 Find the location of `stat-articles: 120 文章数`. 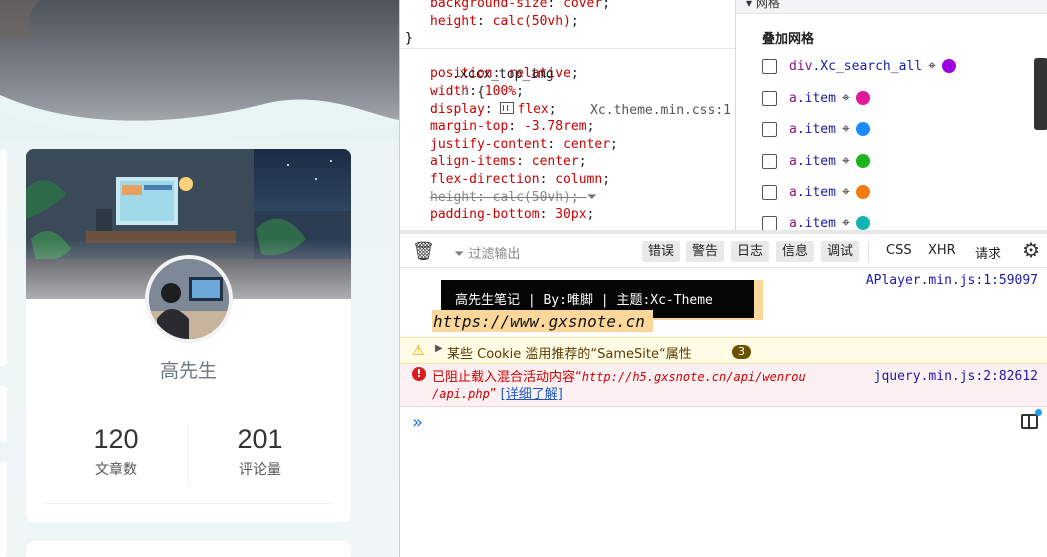

stat-articles: 120 文章数 is located at coordinates (116, 451).